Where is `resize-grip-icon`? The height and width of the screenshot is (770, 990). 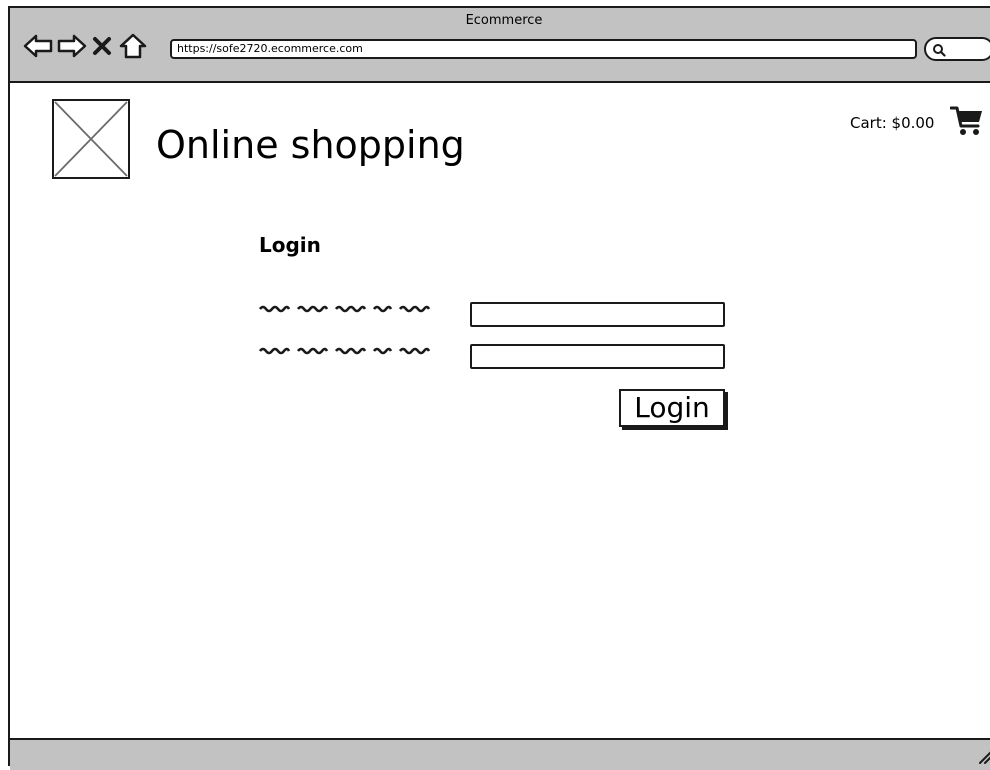 resize-grip-icon is located at coordinates (983, 756).